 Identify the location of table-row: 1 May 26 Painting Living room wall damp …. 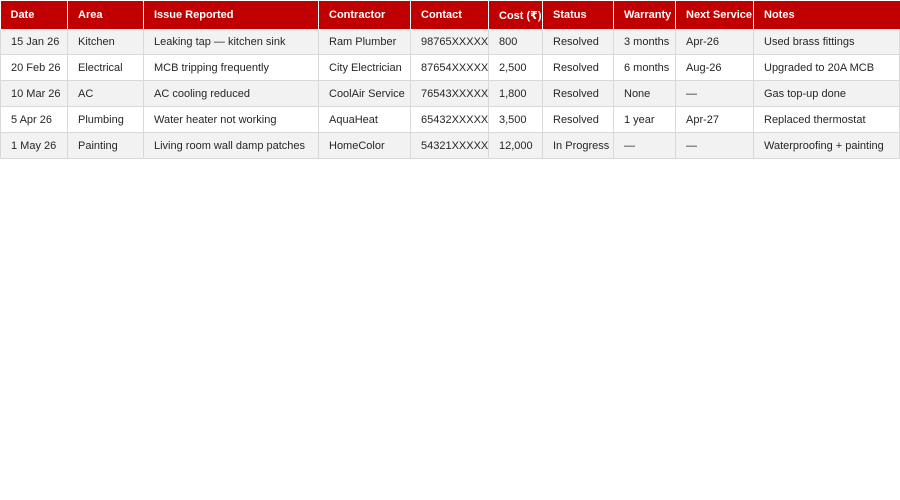
(450, 145).